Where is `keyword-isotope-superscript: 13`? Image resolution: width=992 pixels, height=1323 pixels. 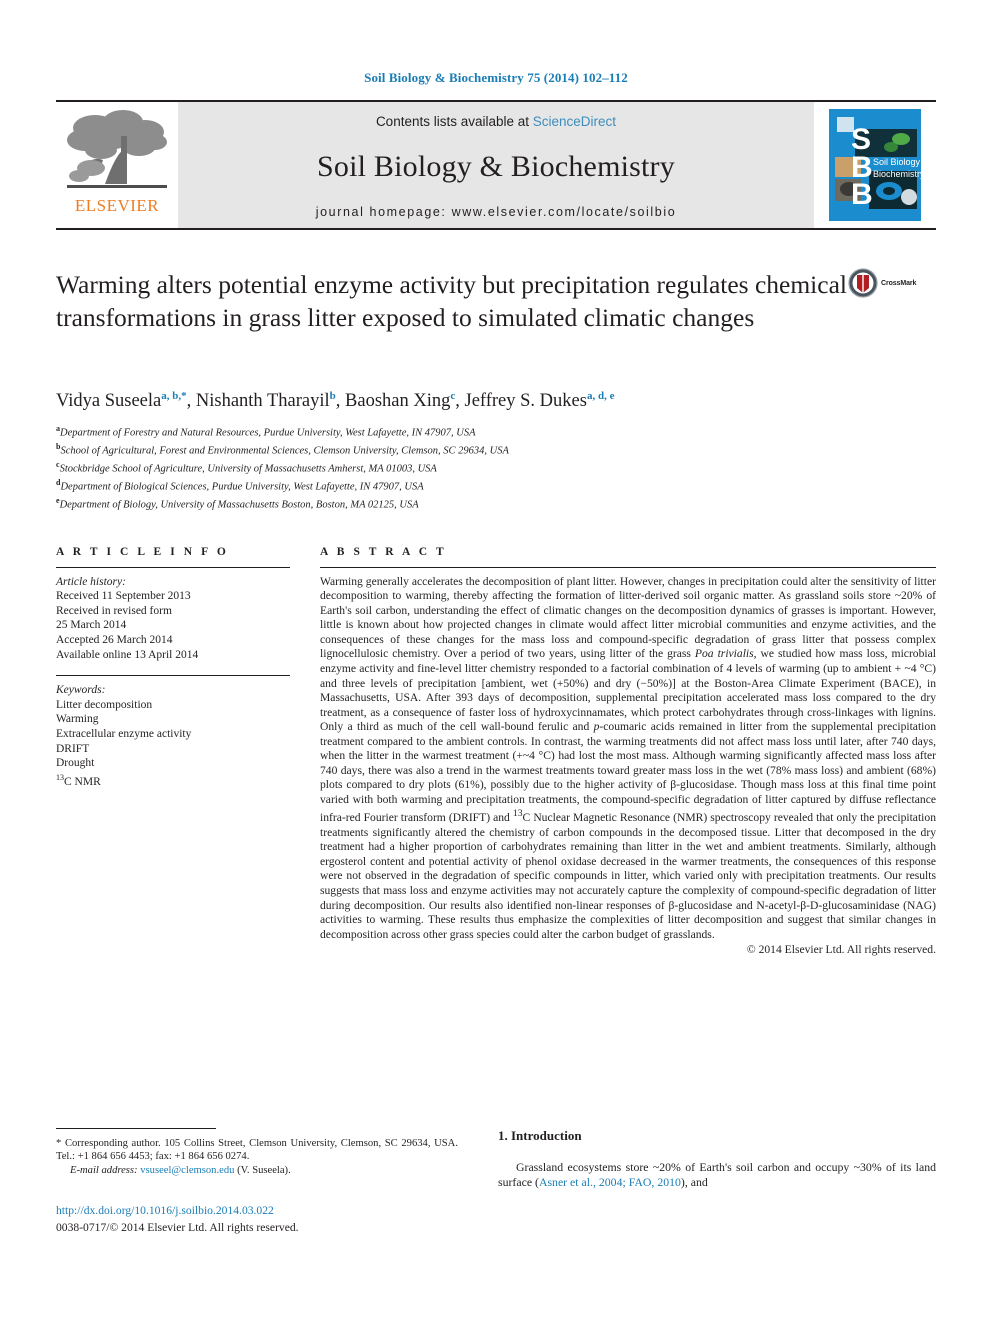
keyword-isotope-superscript: 13 is located at coordinates (60, 777).